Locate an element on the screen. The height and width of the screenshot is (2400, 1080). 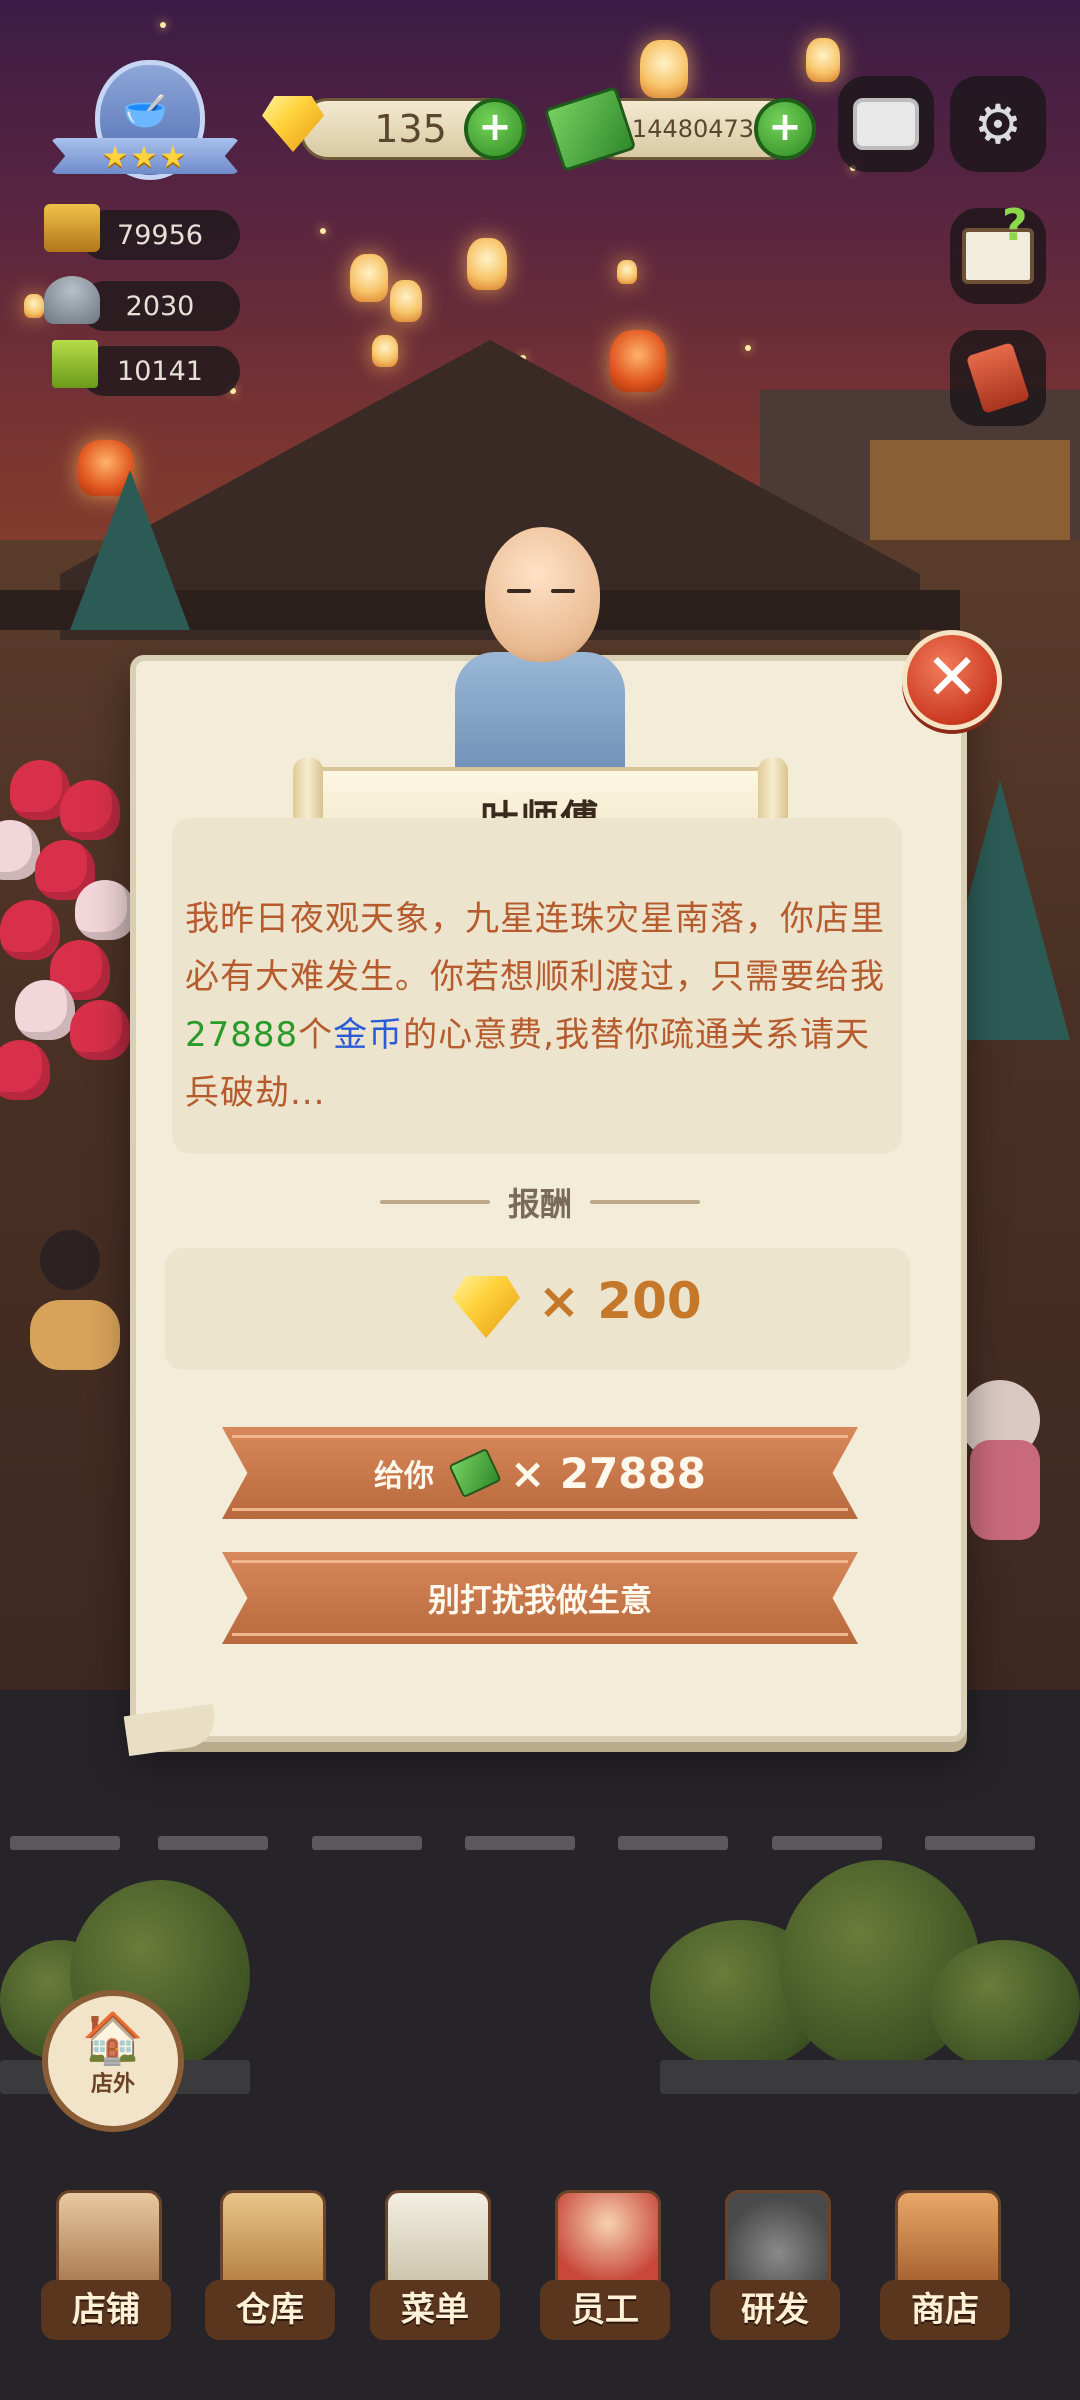
help-guide-button: ? is located at coordinates (998, 252).